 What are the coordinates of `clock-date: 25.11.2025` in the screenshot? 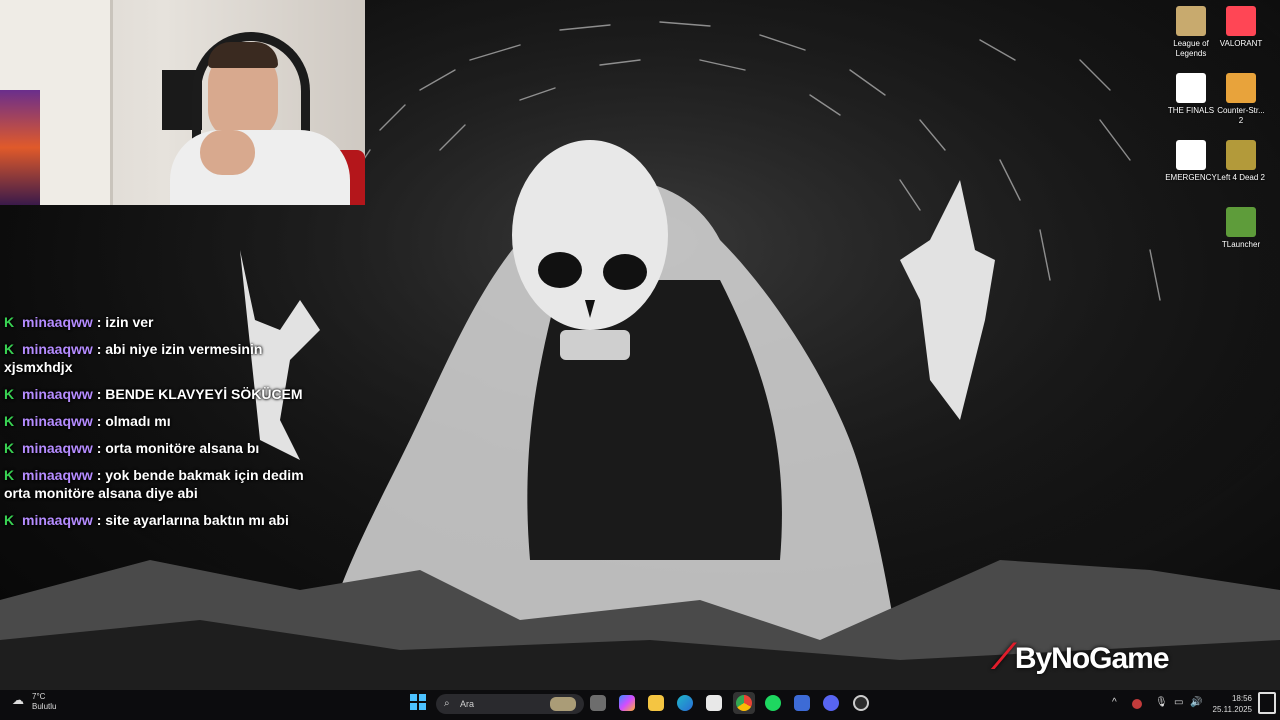 It's located at (1232, 709).